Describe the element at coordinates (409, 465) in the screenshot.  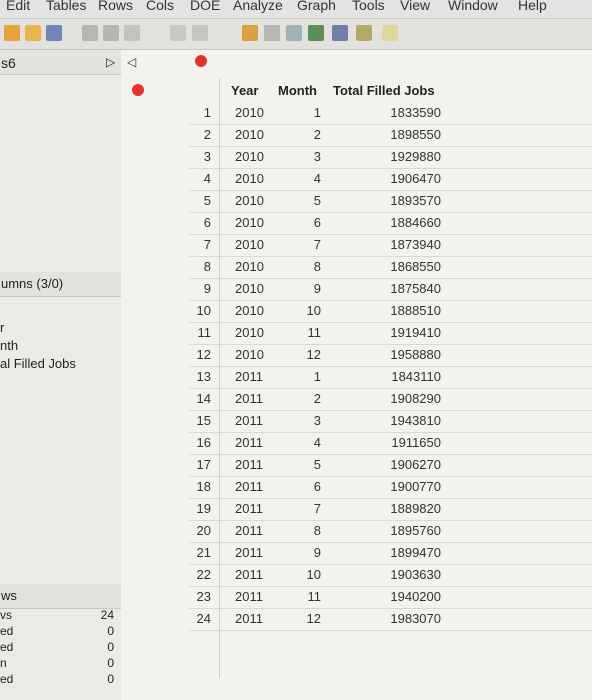
I see `cell-total-filled-jobs: 1906270` at that location.